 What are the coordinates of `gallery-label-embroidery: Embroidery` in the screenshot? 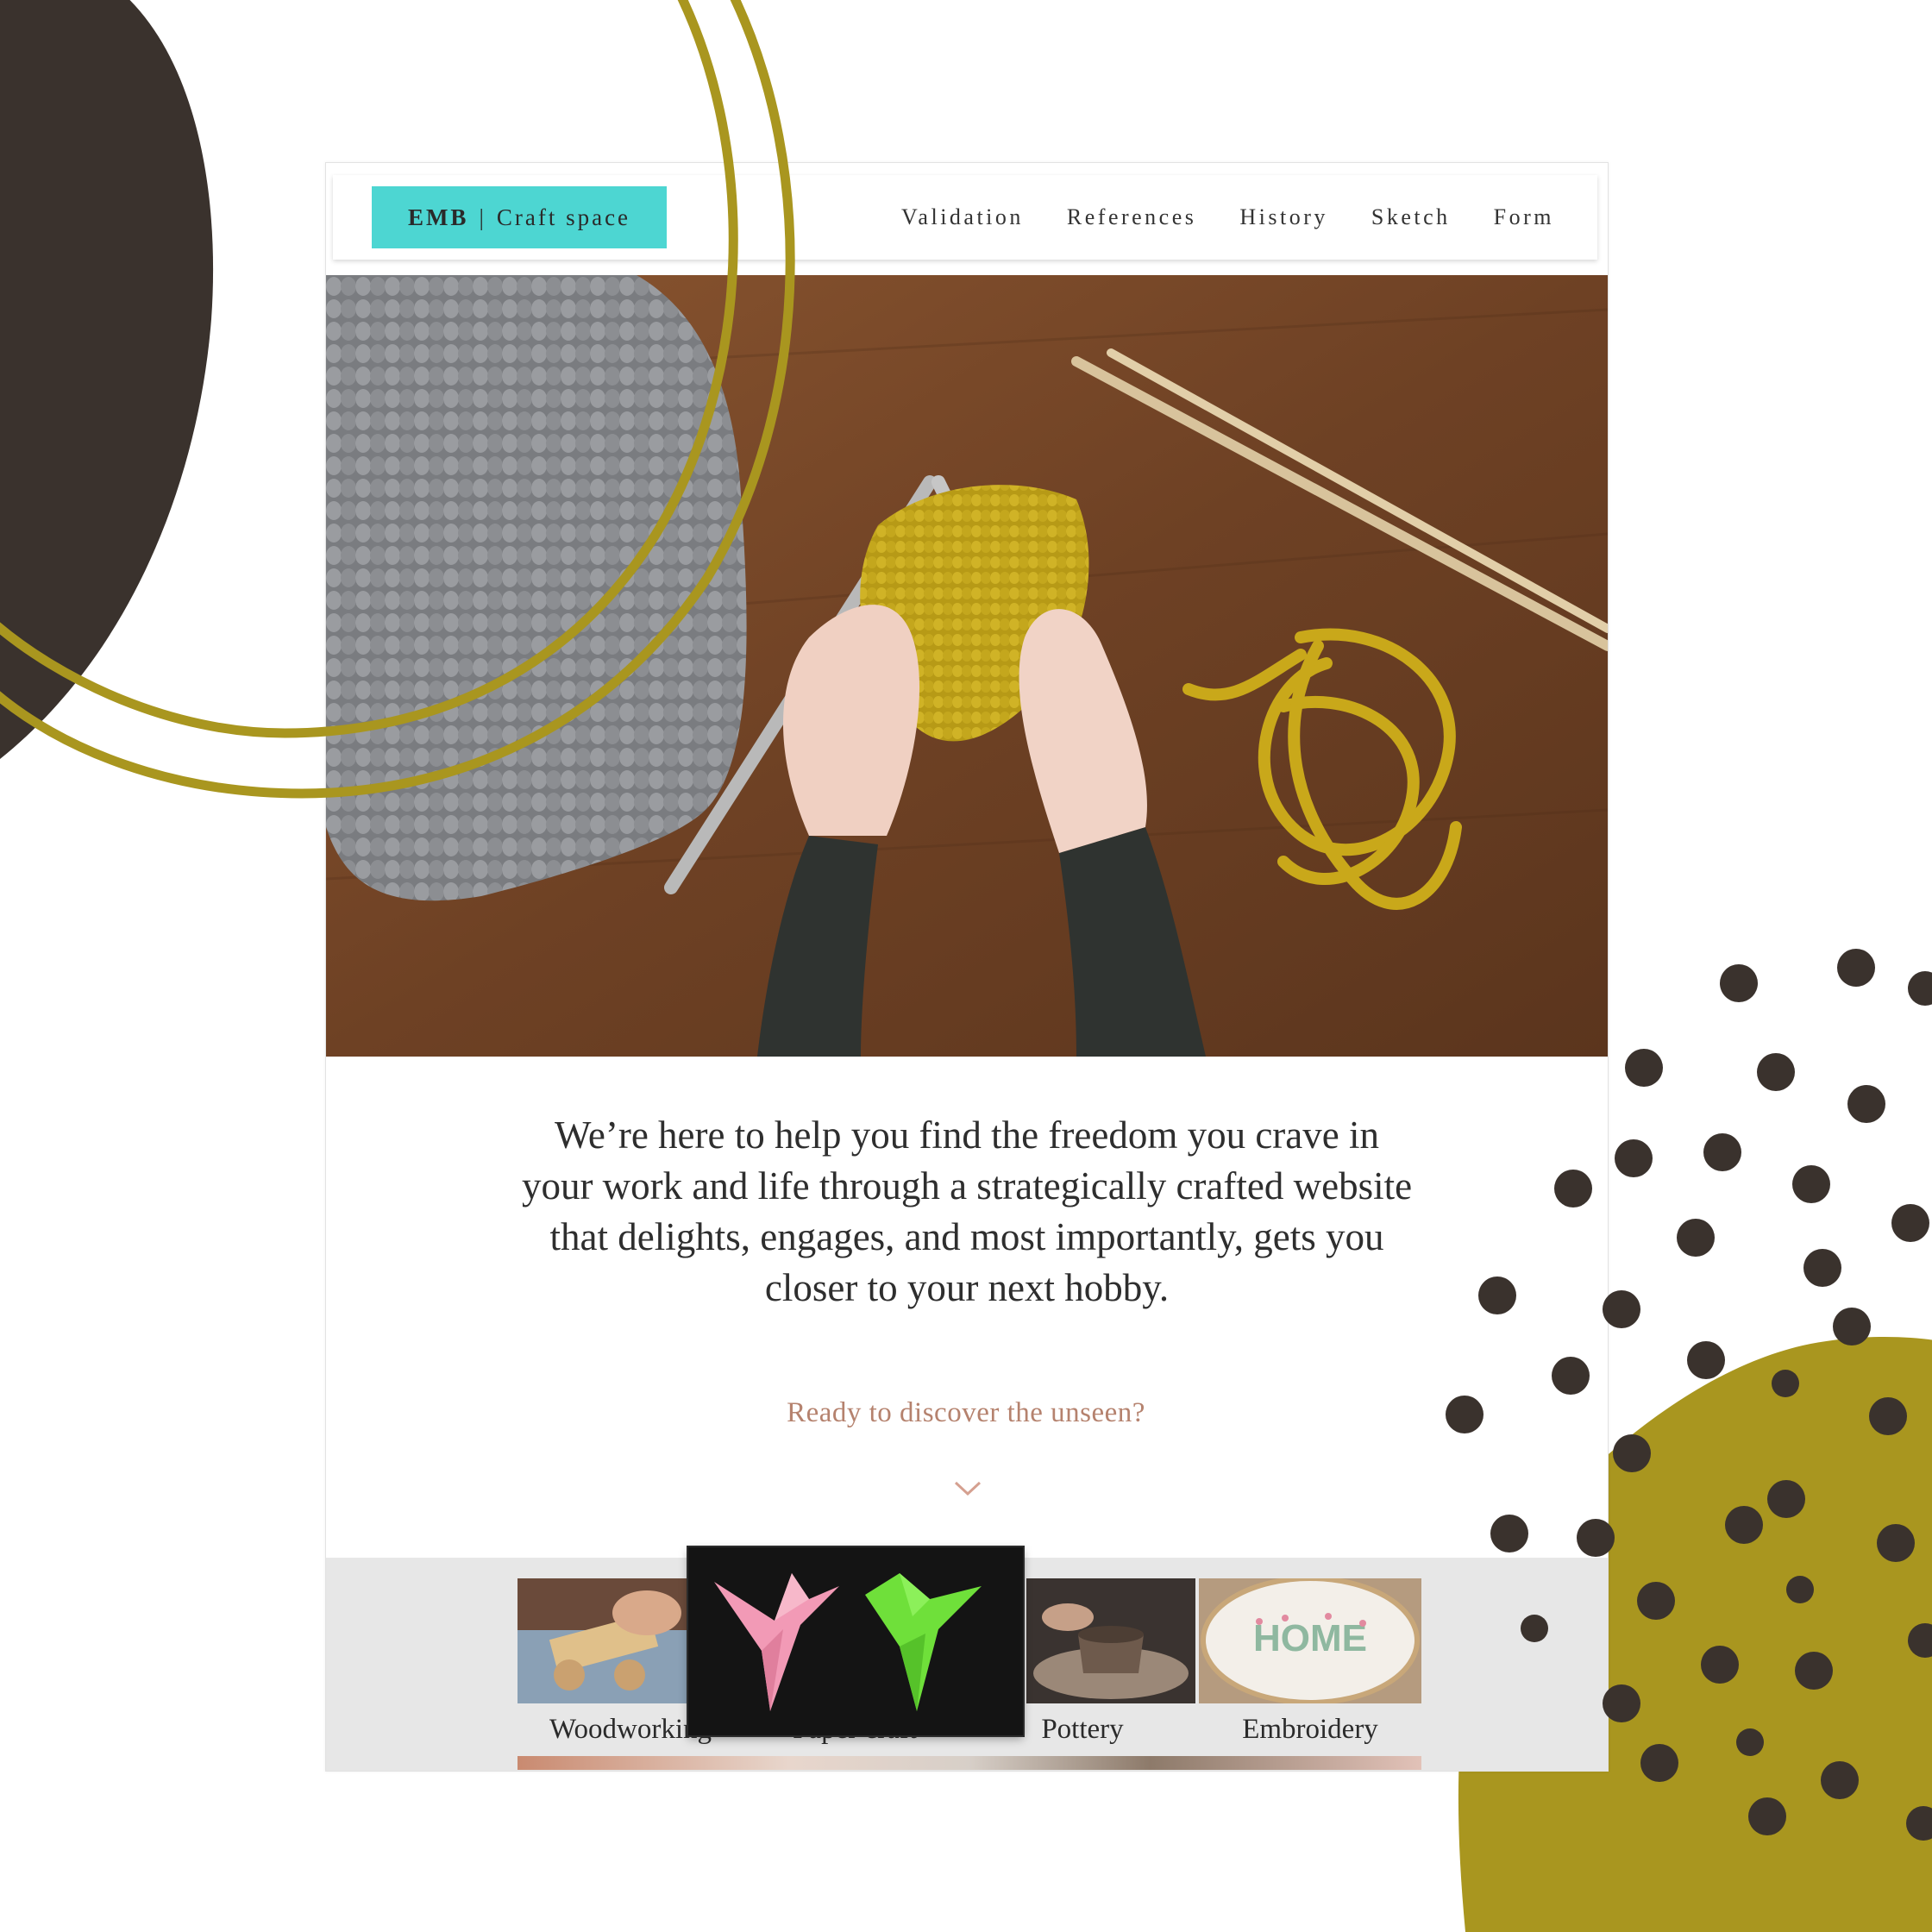 It's located at (1310, 1730).